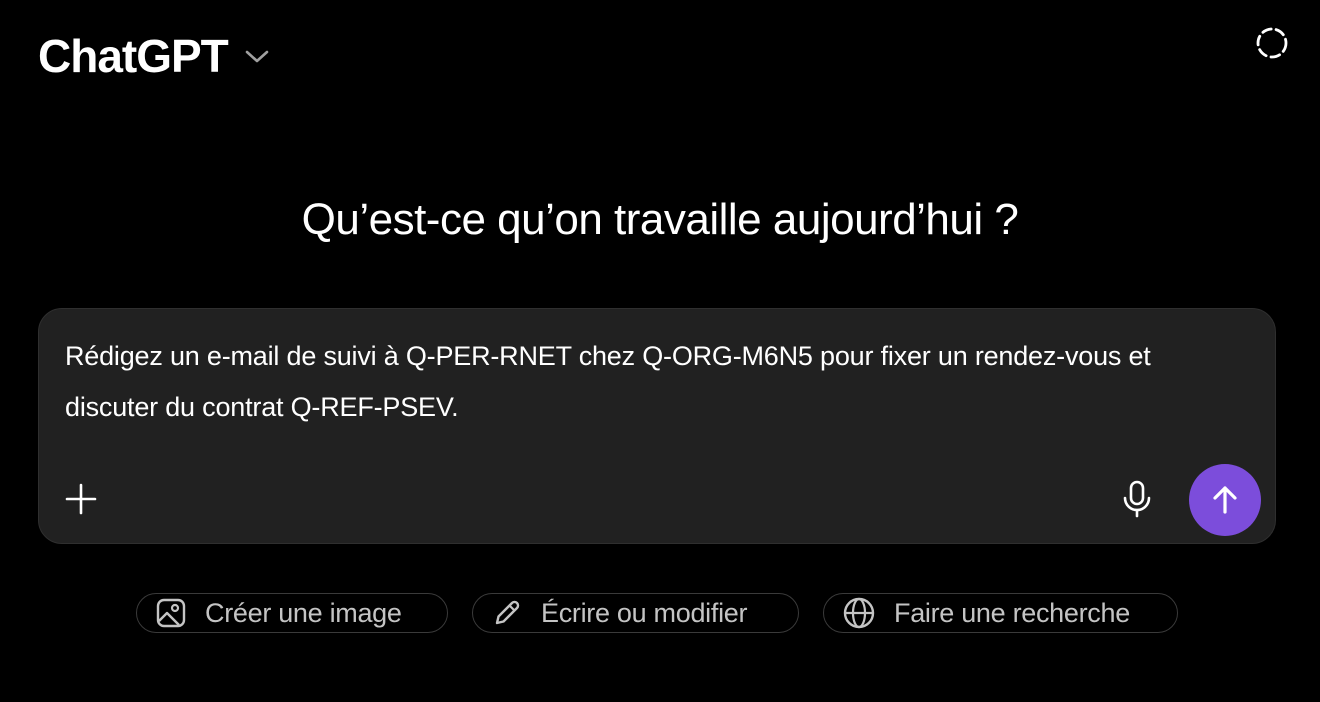 The width and height of the screenshot is (1320, 702). I want to click on suggestion-label: Créer une image, so click(303, 612).